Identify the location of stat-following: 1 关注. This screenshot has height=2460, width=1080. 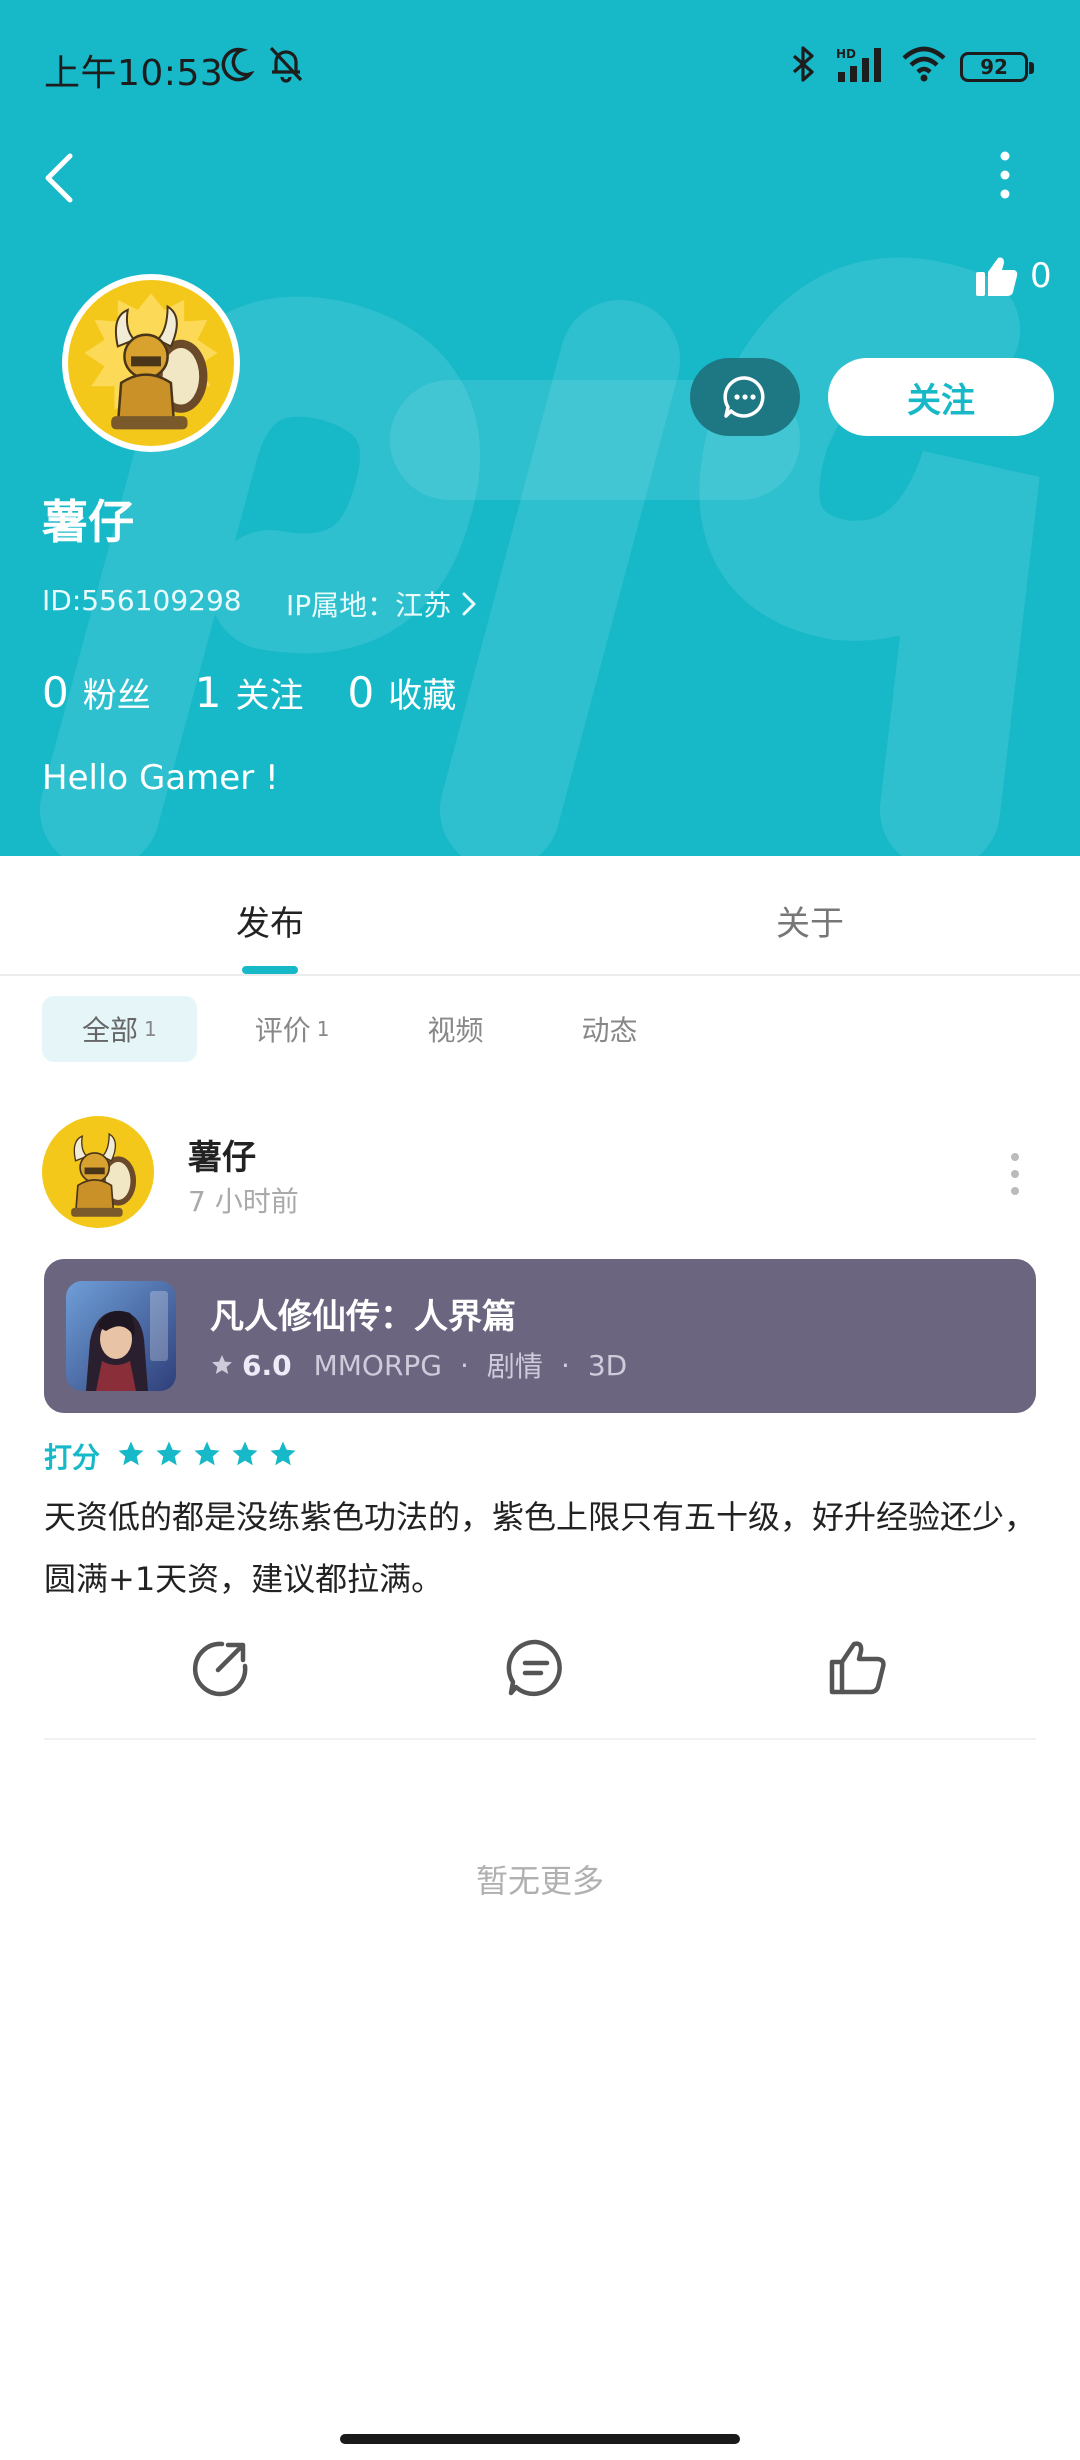
(249, 692).